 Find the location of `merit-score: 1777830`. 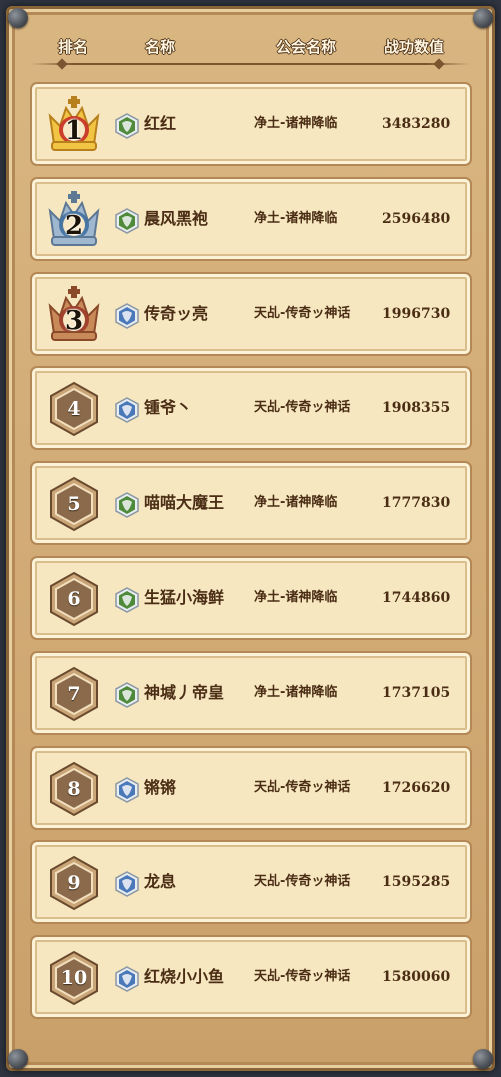

merit-score: 1777830 is located at coordinates (416, 503).